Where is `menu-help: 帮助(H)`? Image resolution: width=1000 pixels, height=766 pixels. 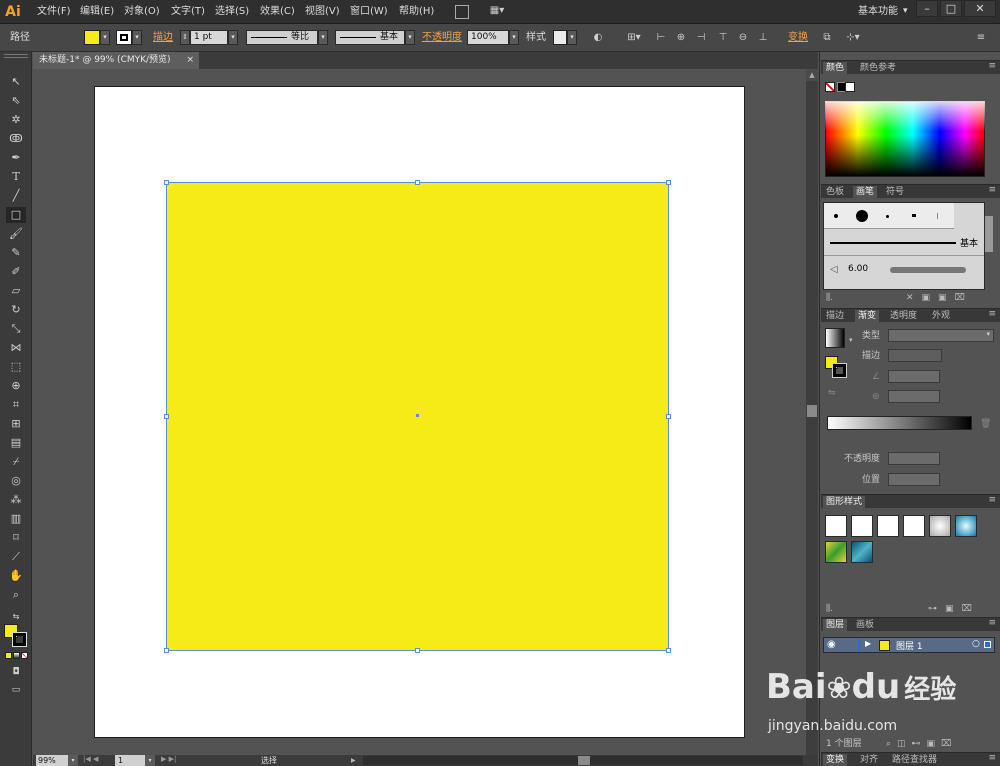
menu-help: 帮助(H) is located at coordinates (416, 12).